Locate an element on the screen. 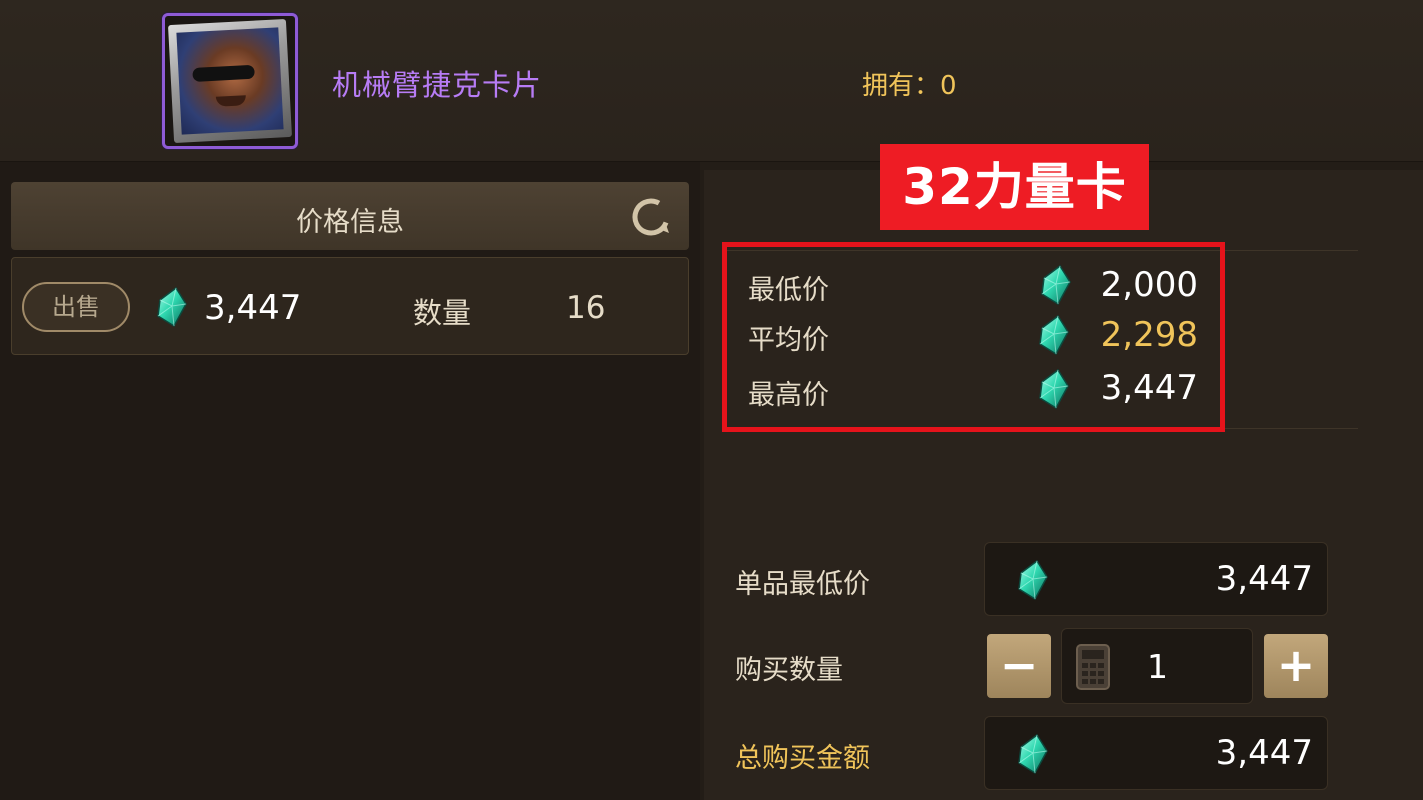 The image size is (1423, 800). purchase-qty-value: 1 is located at coordinates (1157, 666).